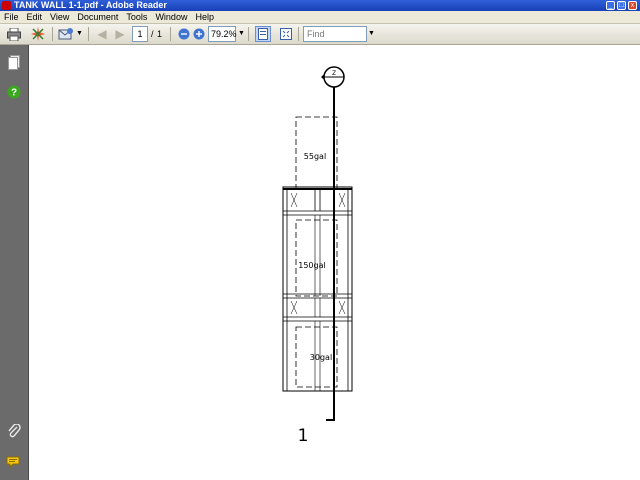 The image size is (640, 480). I want to click on zoom-dropdown-icon: ▼, so click(241, 34).